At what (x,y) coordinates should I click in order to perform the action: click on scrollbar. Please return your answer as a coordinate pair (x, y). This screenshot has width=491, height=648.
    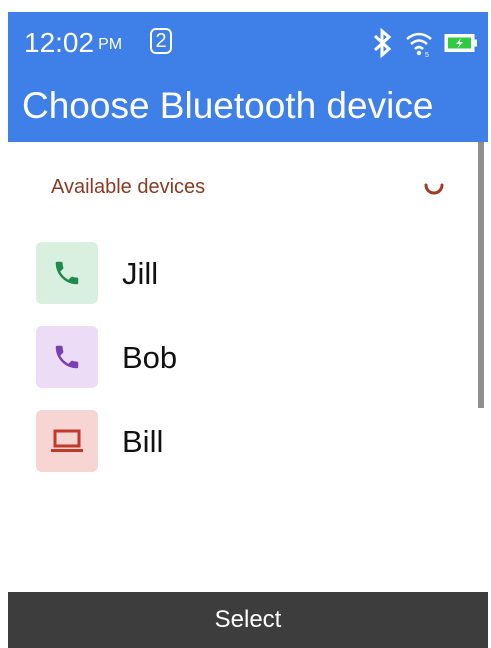
    Looking at the image, I should click on (481, 275).